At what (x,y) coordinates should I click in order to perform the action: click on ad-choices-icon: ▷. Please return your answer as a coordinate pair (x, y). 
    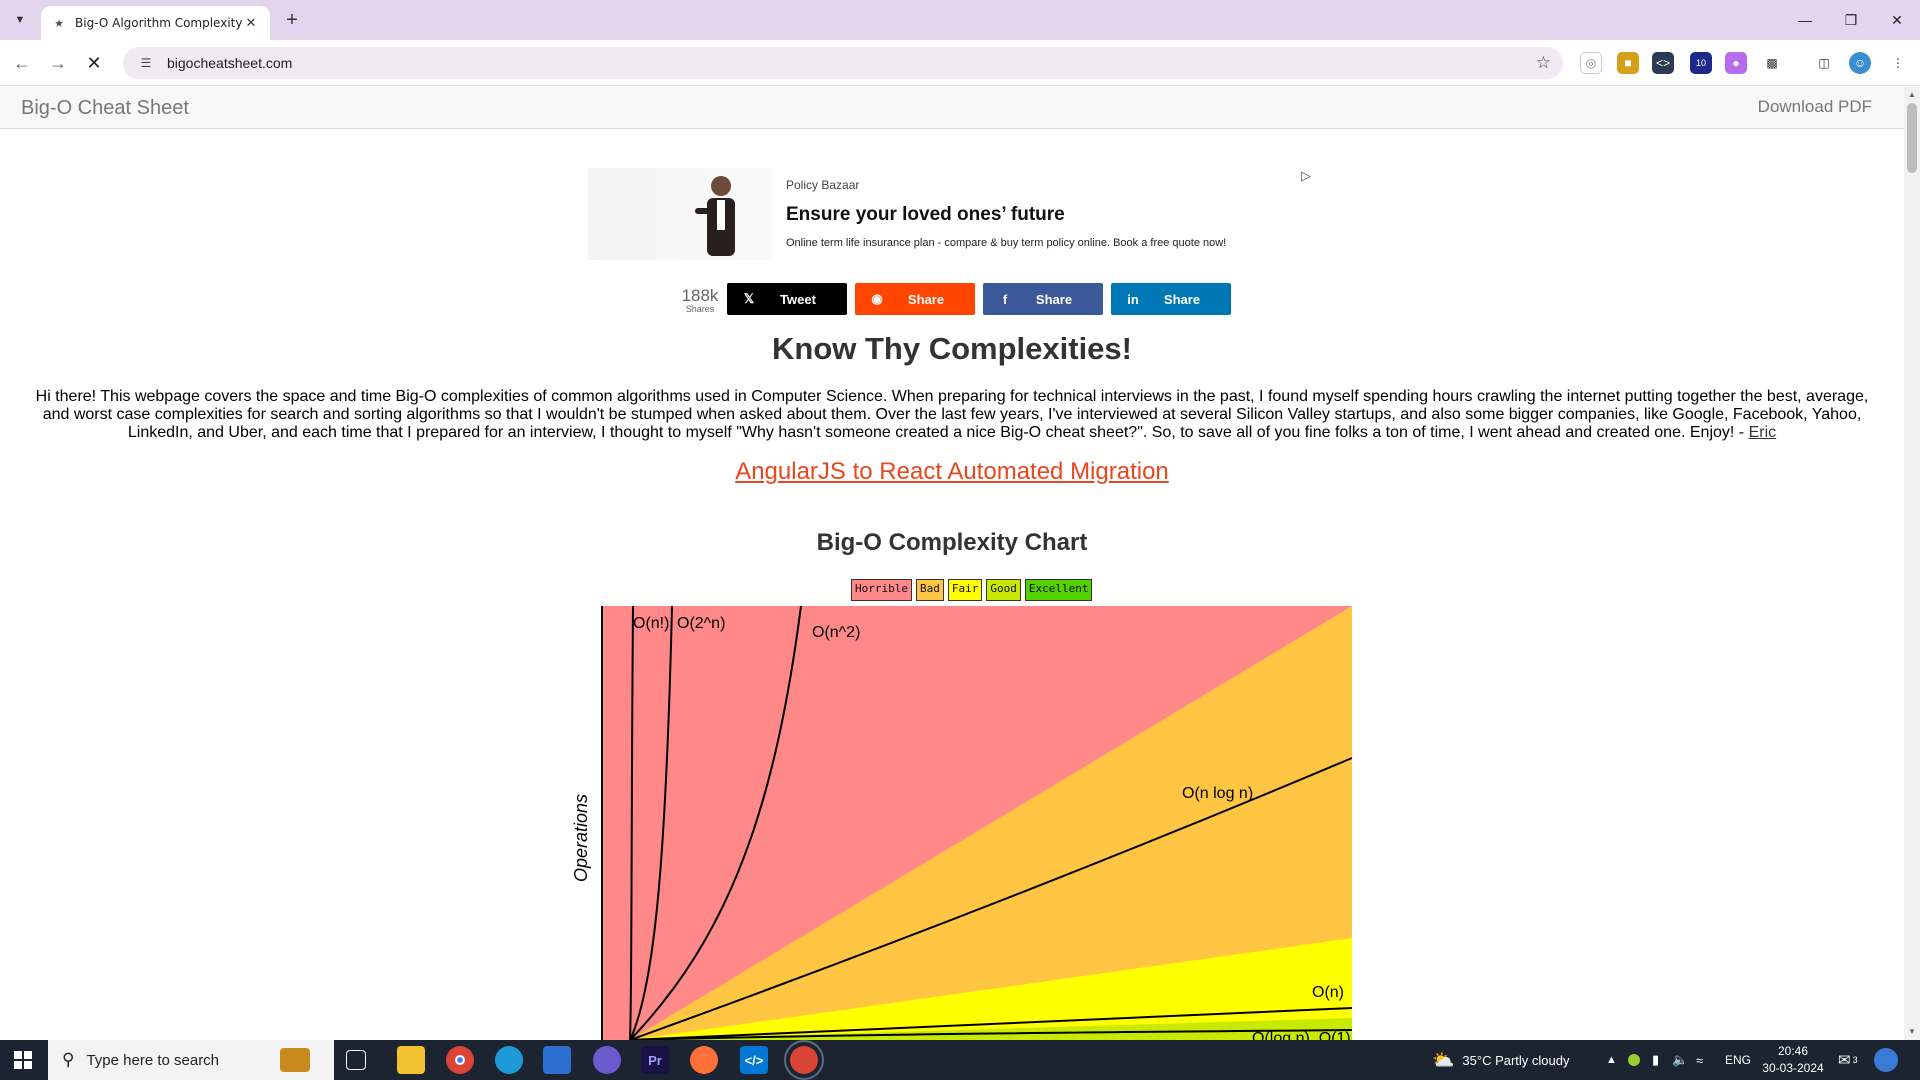
    Looking at the image, I should click on (1306, 176).